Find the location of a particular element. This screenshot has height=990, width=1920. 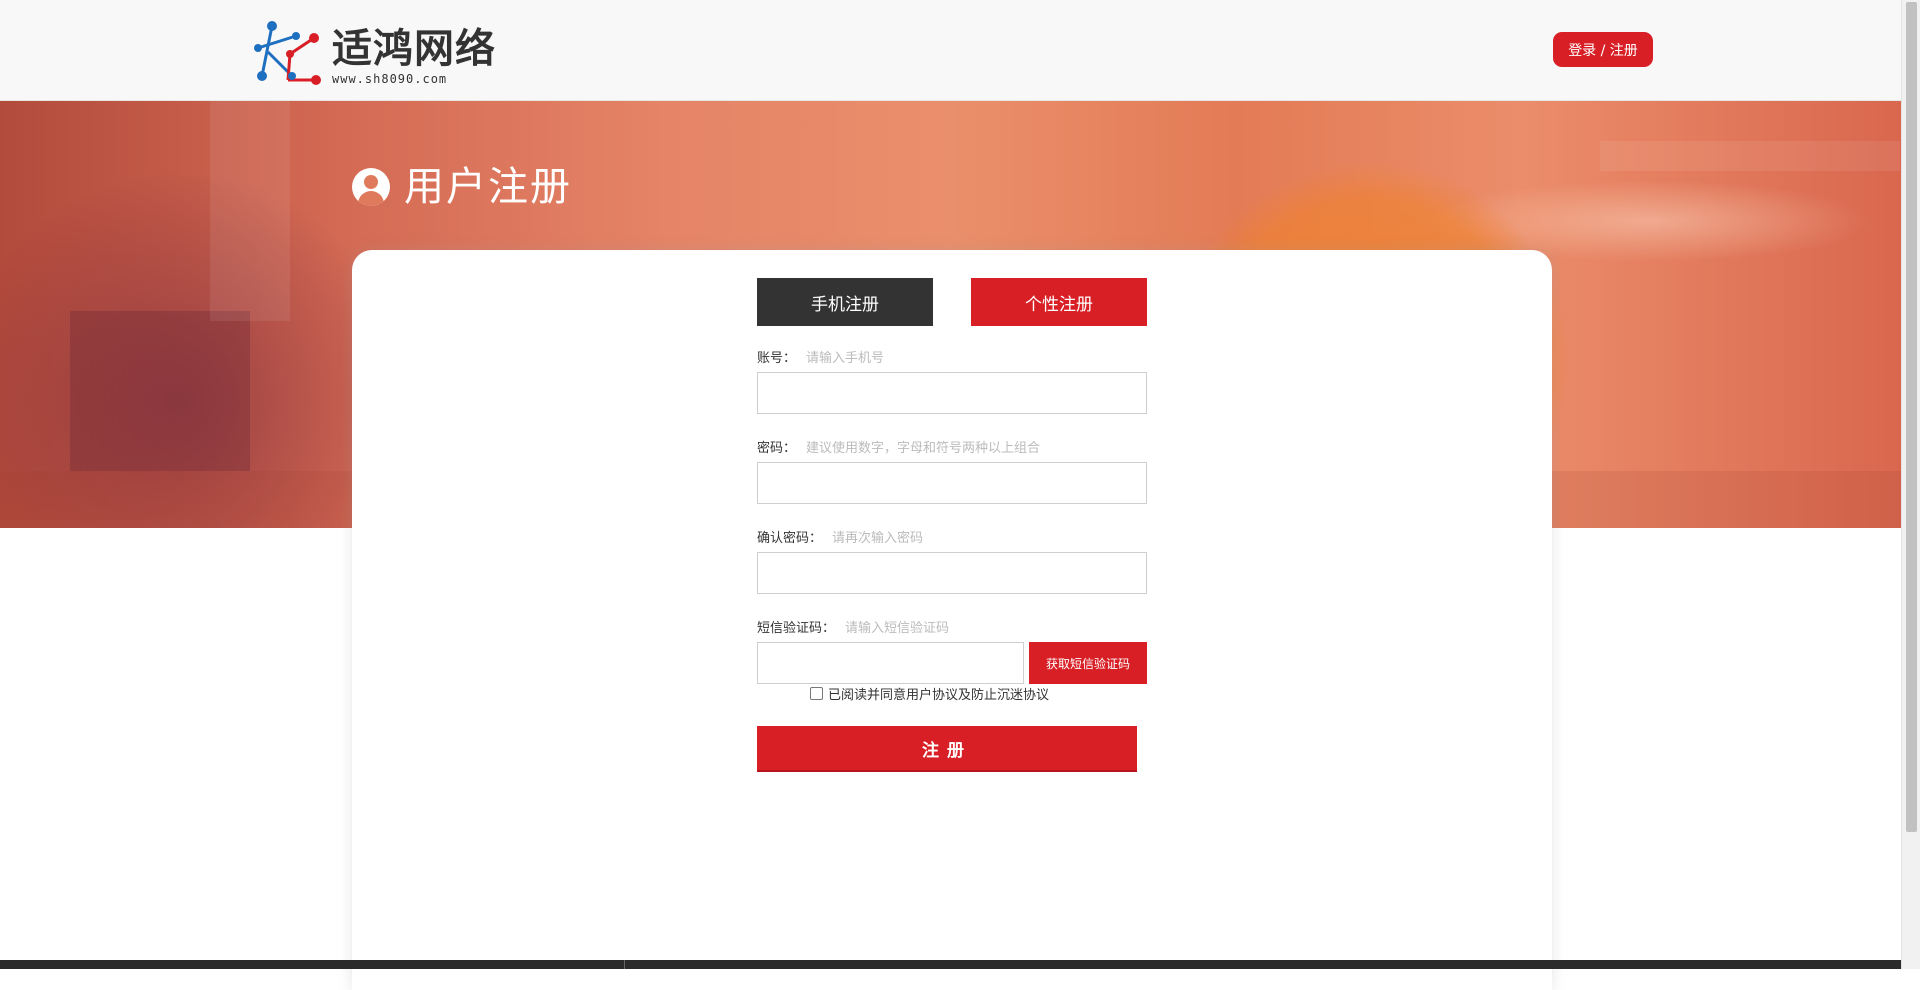

sms-code-input is located at coordinates (890, 663).